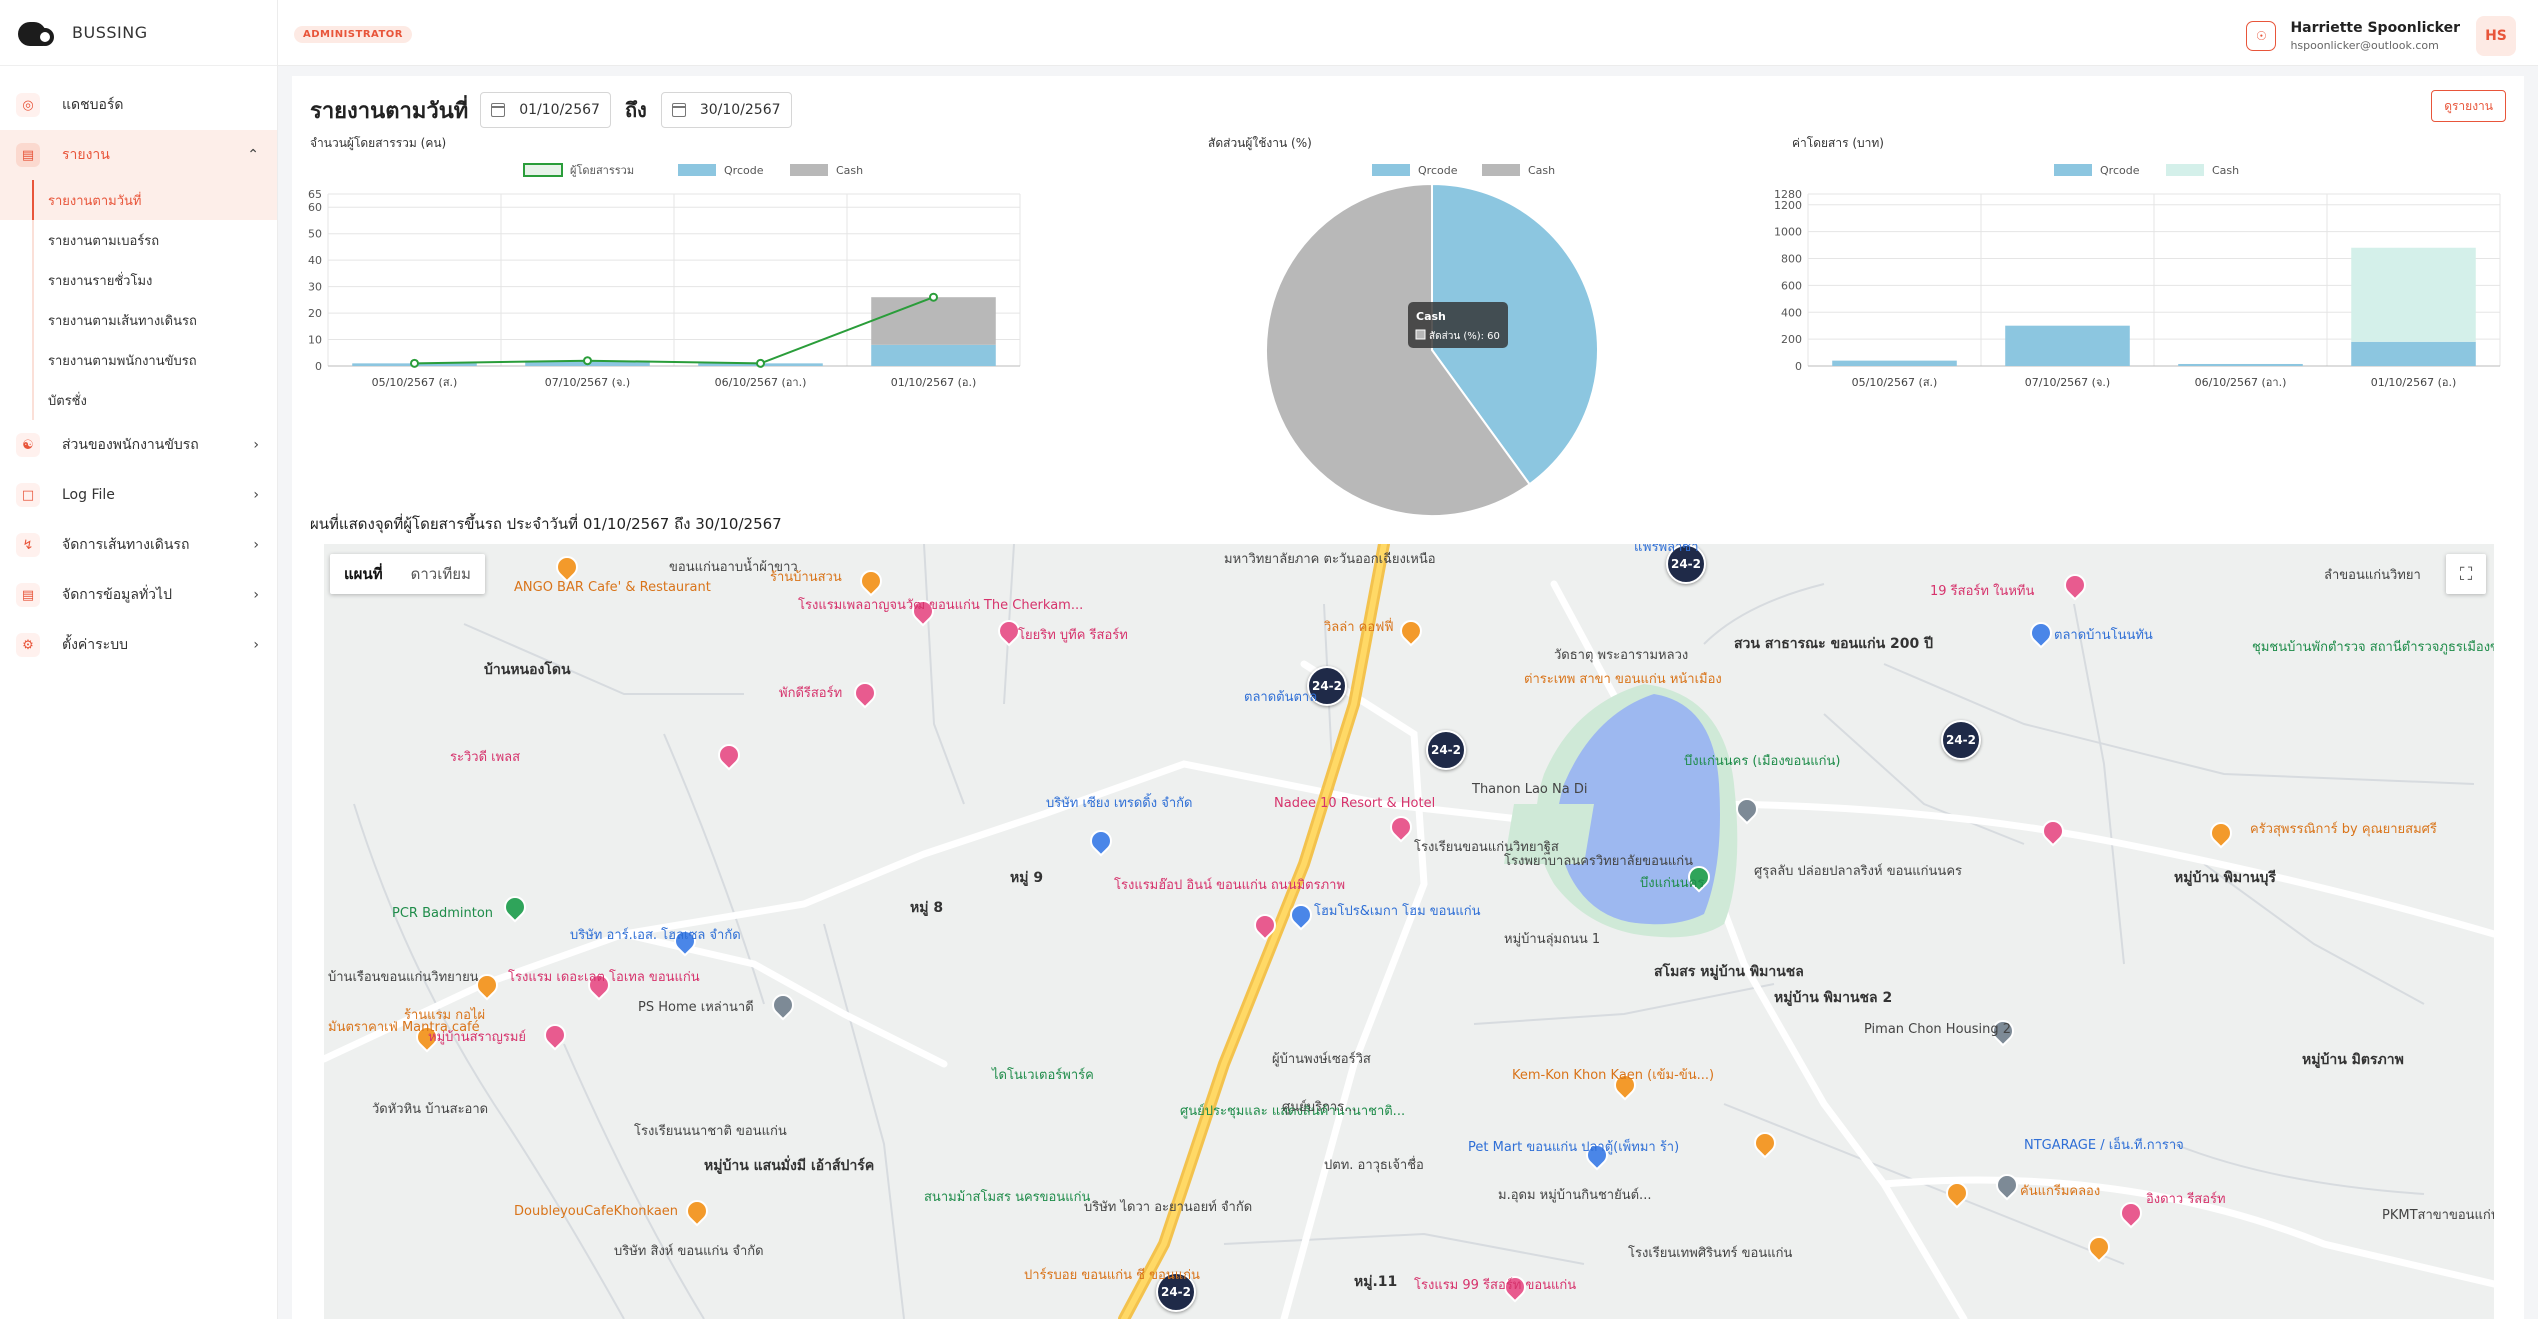 This screenshot has width=2538, height=1319. Describe the element at coordinates (2103, 636) in the screenshot. I see `map-place-label: ตลาดบ้านโนนทัน` at that location.